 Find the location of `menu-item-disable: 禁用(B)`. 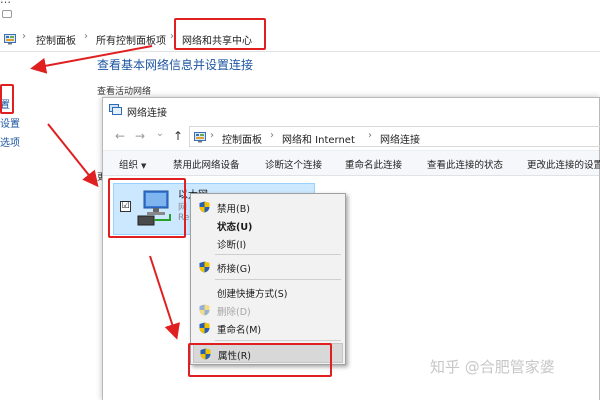

menu-item-disable: 禁用(B) is located at coordinates (268, 207).